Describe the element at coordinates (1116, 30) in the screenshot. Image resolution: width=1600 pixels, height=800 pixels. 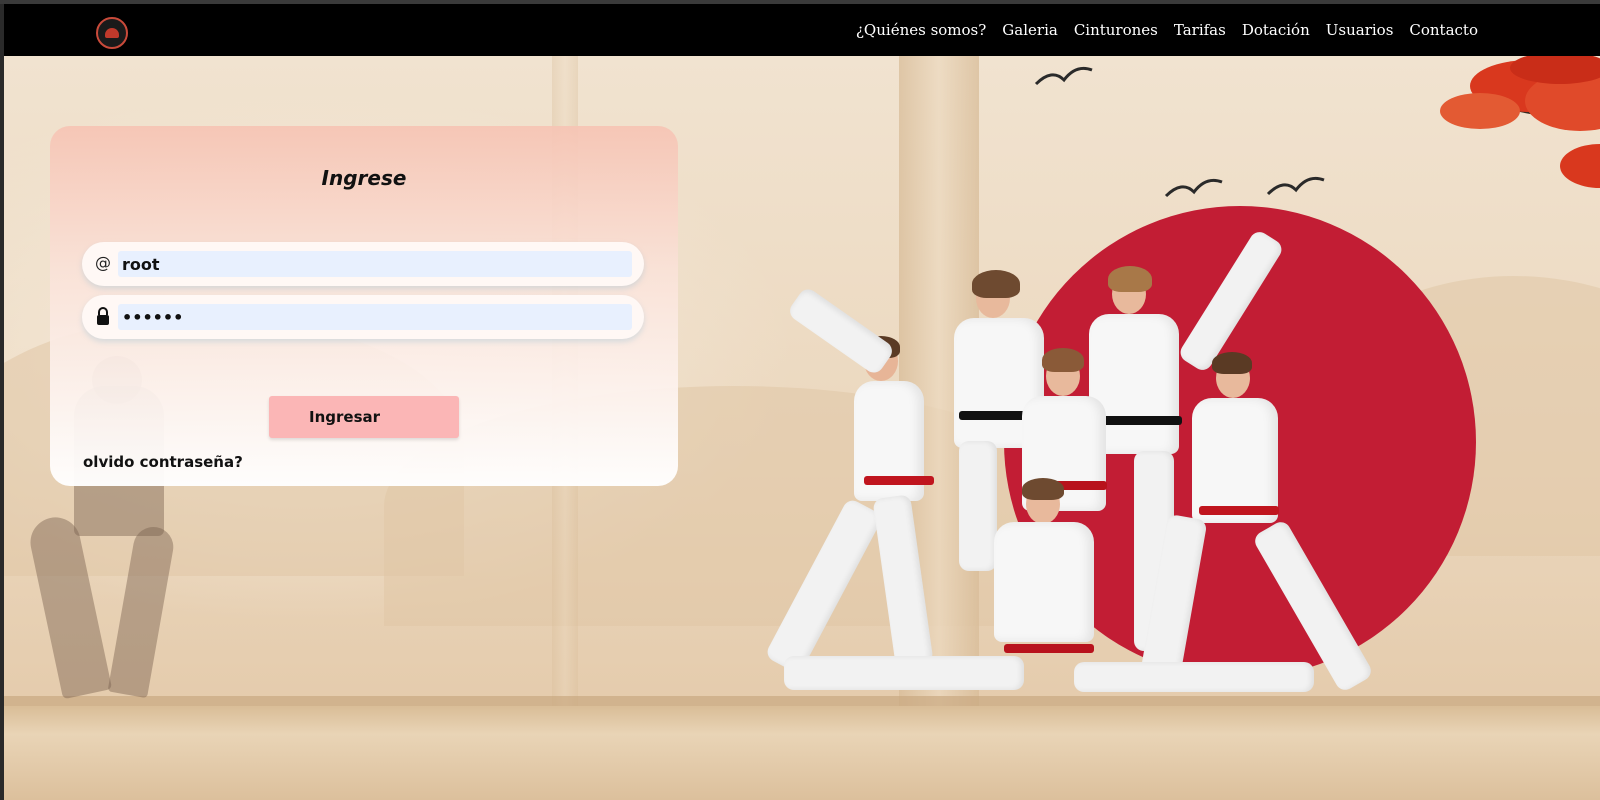
I see `nav-link-cinturones: Cinturones` at that location.